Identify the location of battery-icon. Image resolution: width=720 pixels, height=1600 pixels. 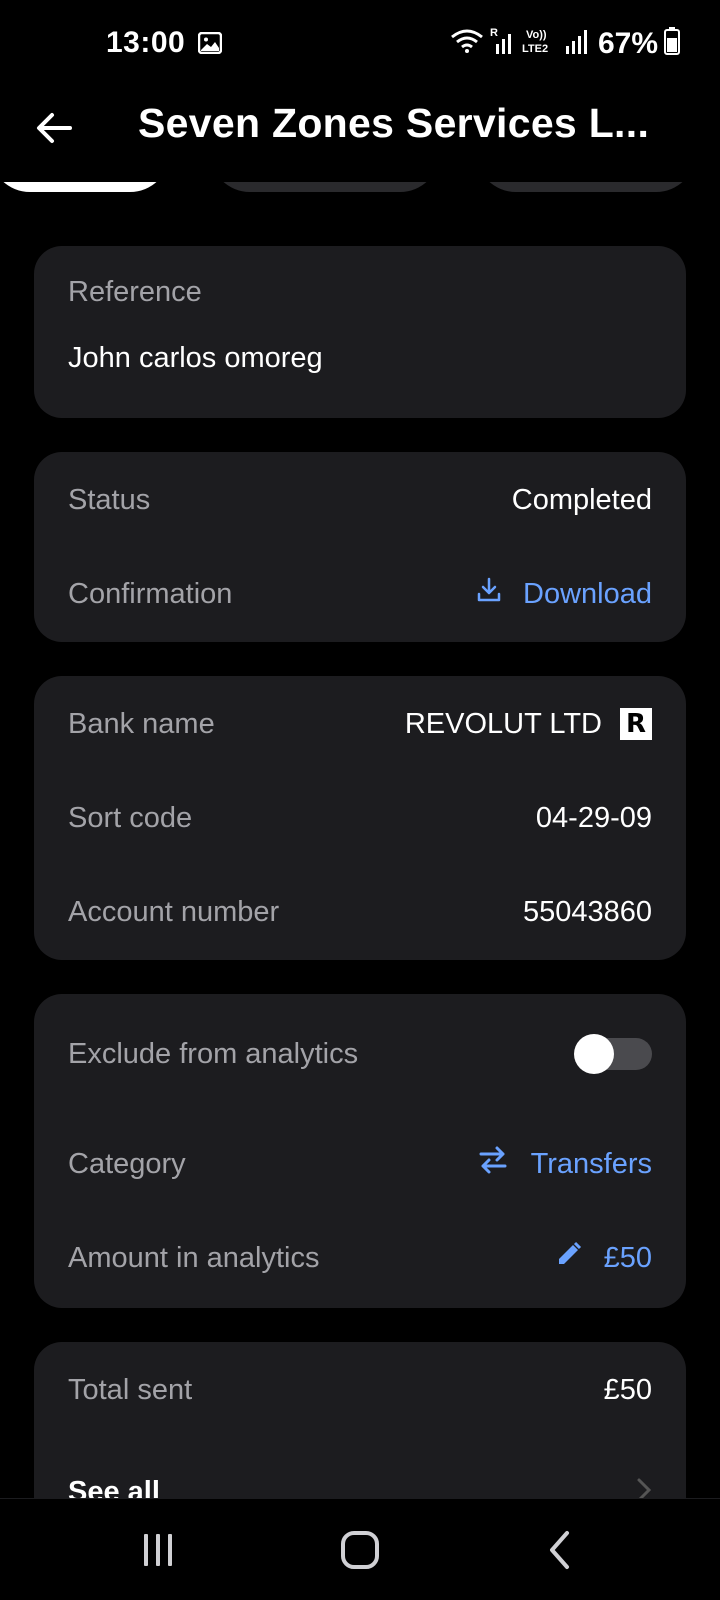
(672, 43).